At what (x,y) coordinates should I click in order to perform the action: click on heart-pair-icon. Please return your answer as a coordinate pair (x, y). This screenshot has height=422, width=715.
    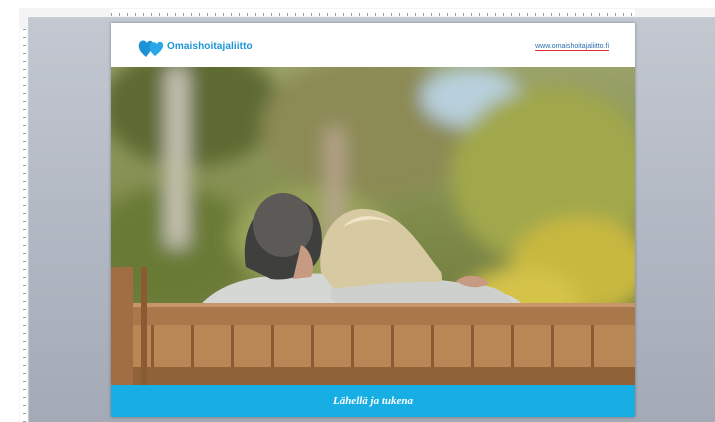
    Looking at the image, I should click on (151, 48).